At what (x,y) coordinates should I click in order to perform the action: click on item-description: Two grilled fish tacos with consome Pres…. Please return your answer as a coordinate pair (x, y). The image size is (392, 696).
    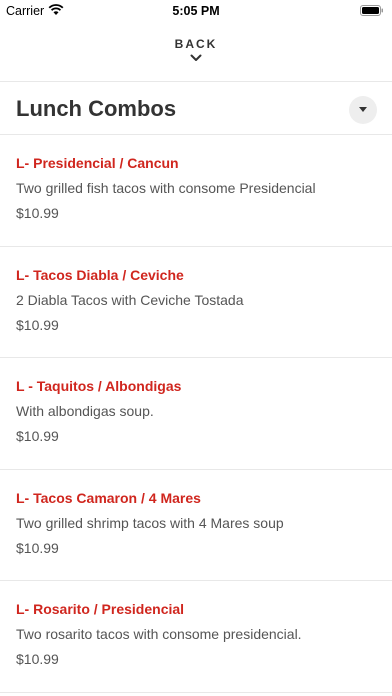
    Looking at the image, I should click on (166, 188).